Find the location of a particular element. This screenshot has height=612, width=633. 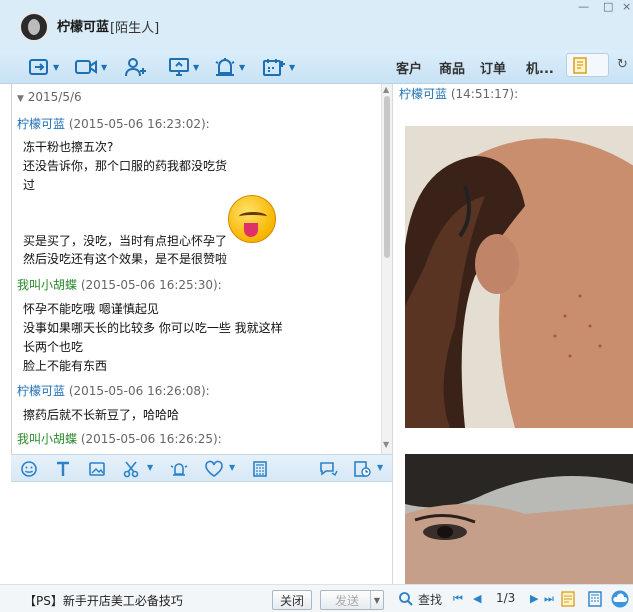

schedule-button: ▼ is located at coordinates (278, 67).